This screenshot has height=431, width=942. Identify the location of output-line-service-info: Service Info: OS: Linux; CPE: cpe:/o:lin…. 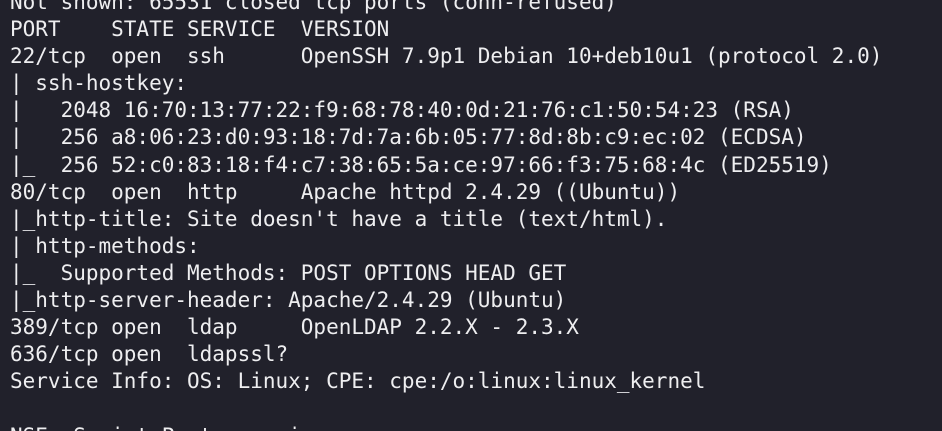
(358, 381).